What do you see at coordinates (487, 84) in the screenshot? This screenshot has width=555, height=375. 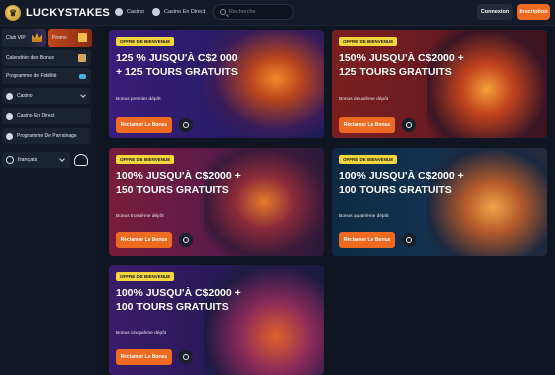 I see `lion-fire-art-icon` at bounding box center [487, 84].